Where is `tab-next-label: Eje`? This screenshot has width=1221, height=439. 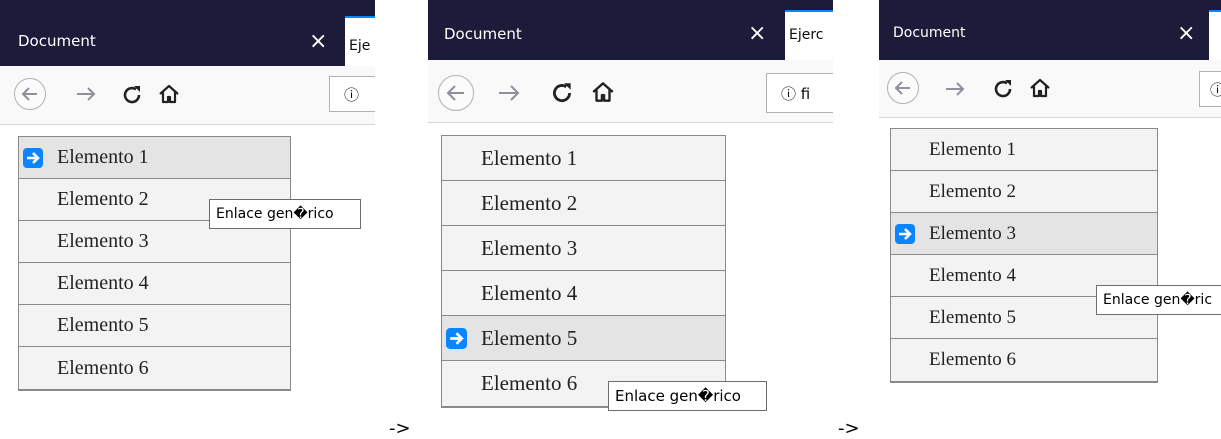 tab-next-label: Eje is located at coordinates (360, 46).